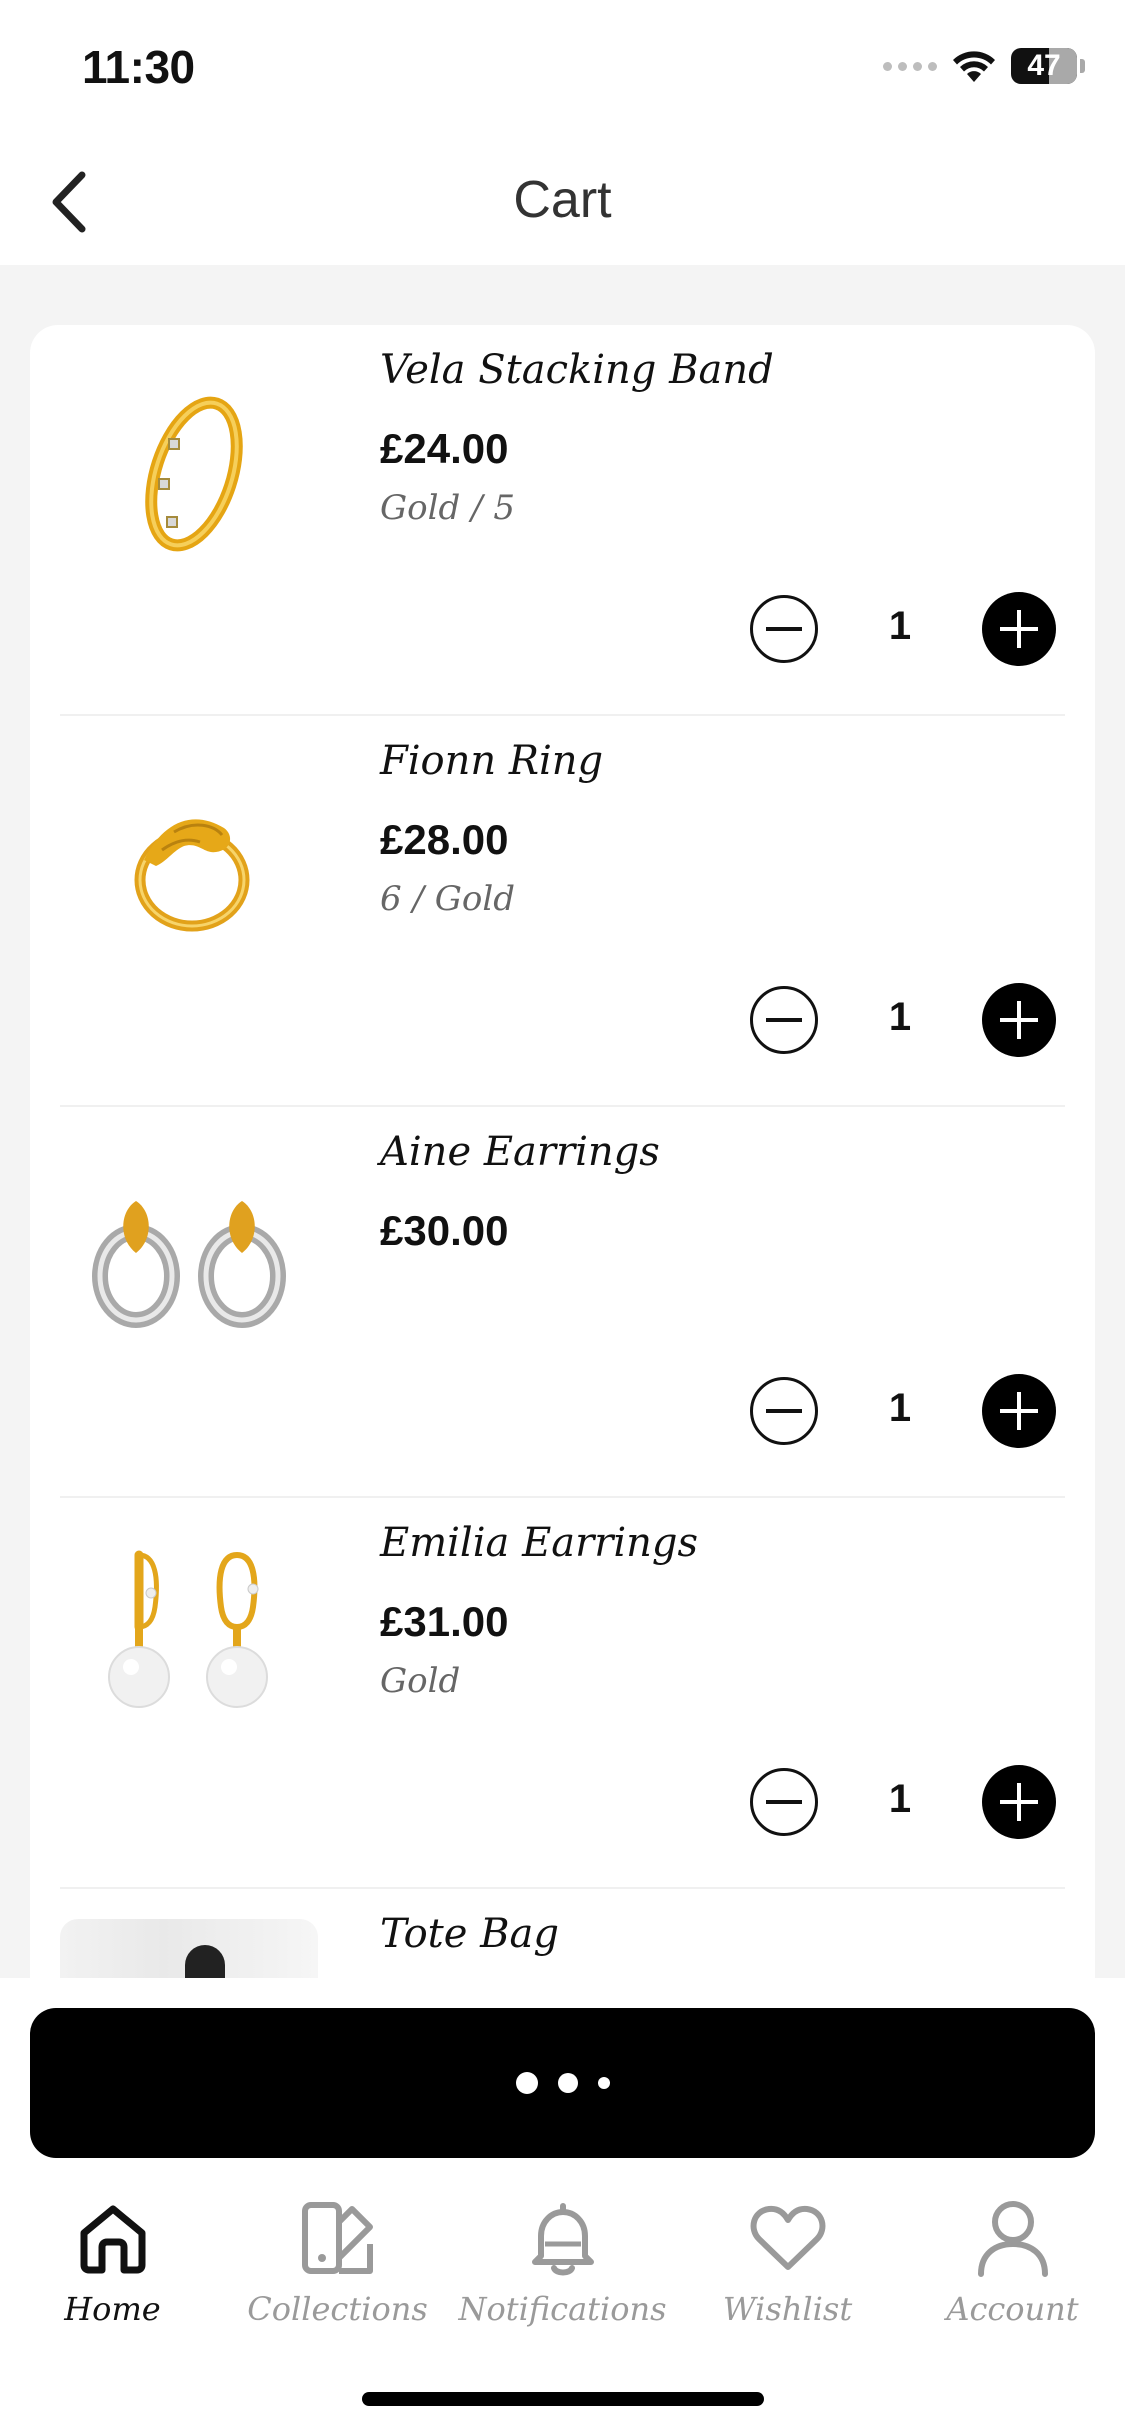 The width and height of the screenshot is (1125, 2436). I want to click on tab-label: Account, so click(1012, 2309).